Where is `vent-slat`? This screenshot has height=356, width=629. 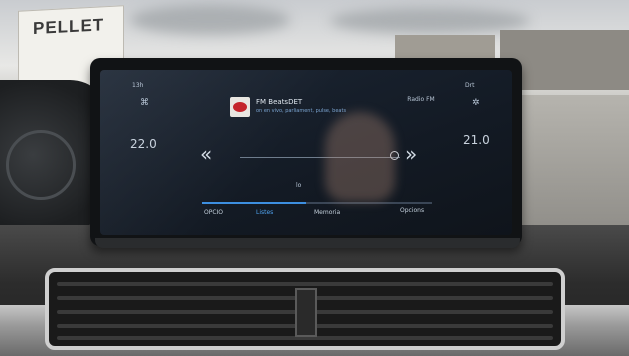
vent-slat is located at coordinates (305, 284).